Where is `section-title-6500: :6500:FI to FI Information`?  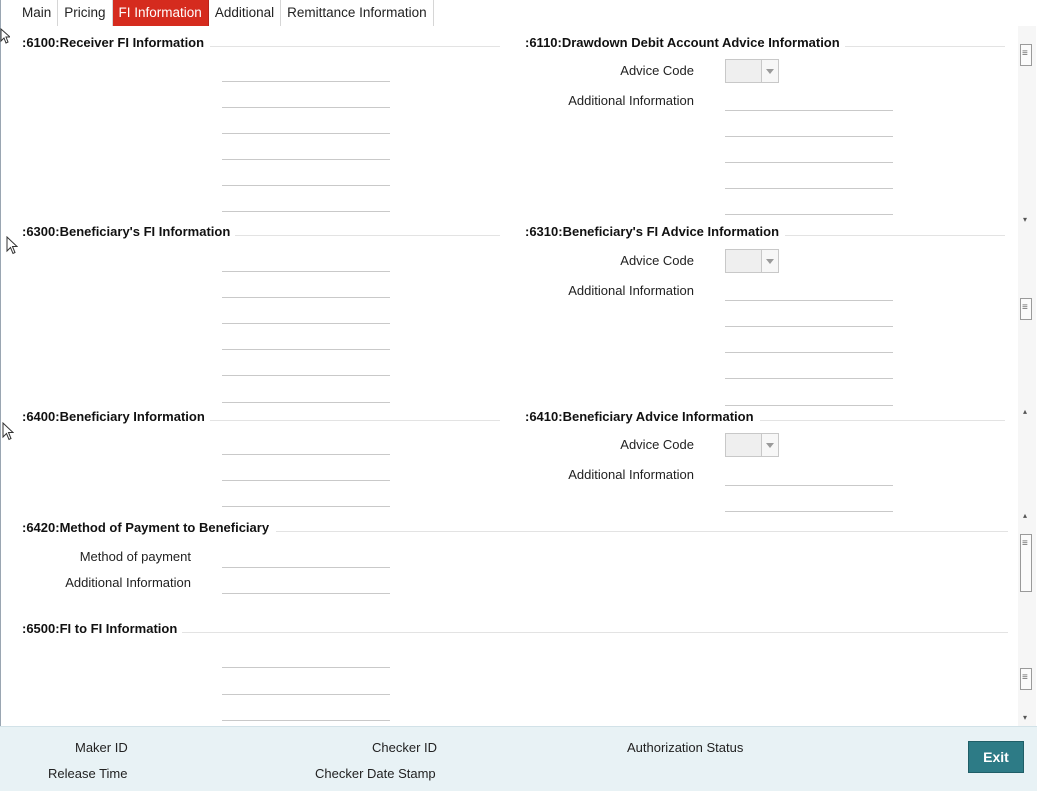 section-title-6500: :6500:FI to FI Information is located at coordinates (100, 628).